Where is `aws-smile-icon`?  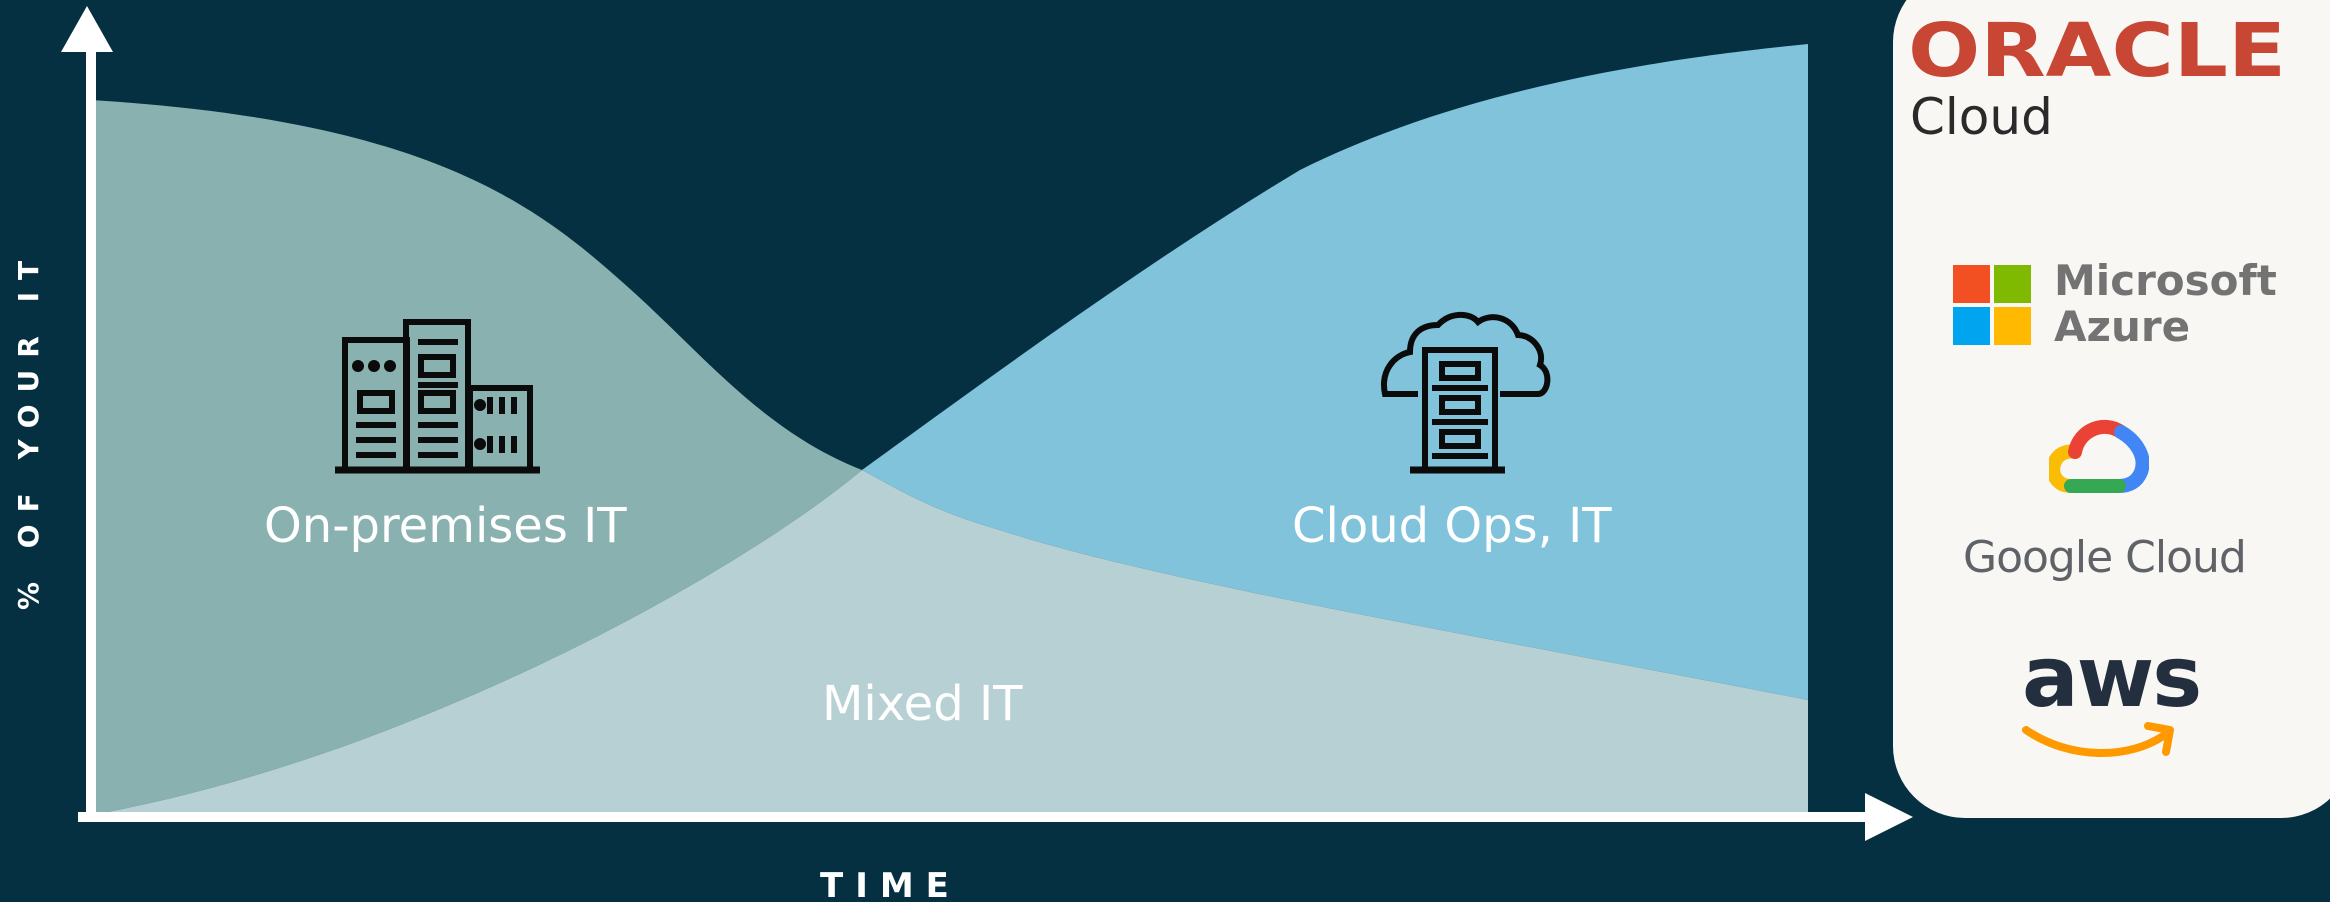 aws-smile-icon is located at coordinates (2098, 739).